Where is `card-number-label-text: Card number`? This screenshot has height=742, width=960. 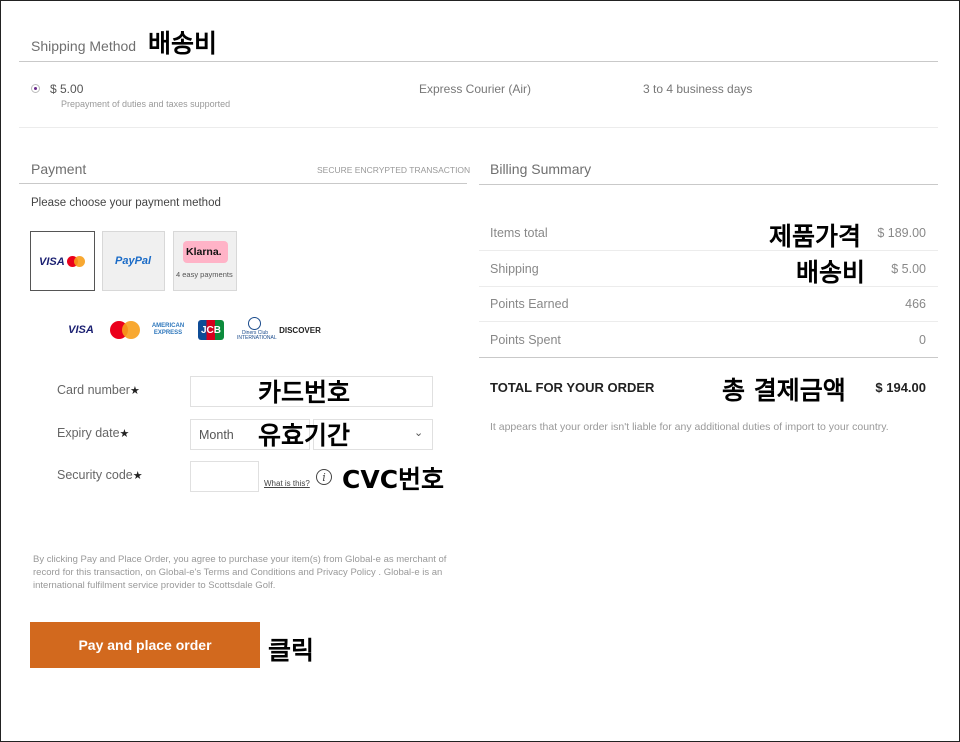 card-number-label-text: Card number is located at coordinates (93, 390).